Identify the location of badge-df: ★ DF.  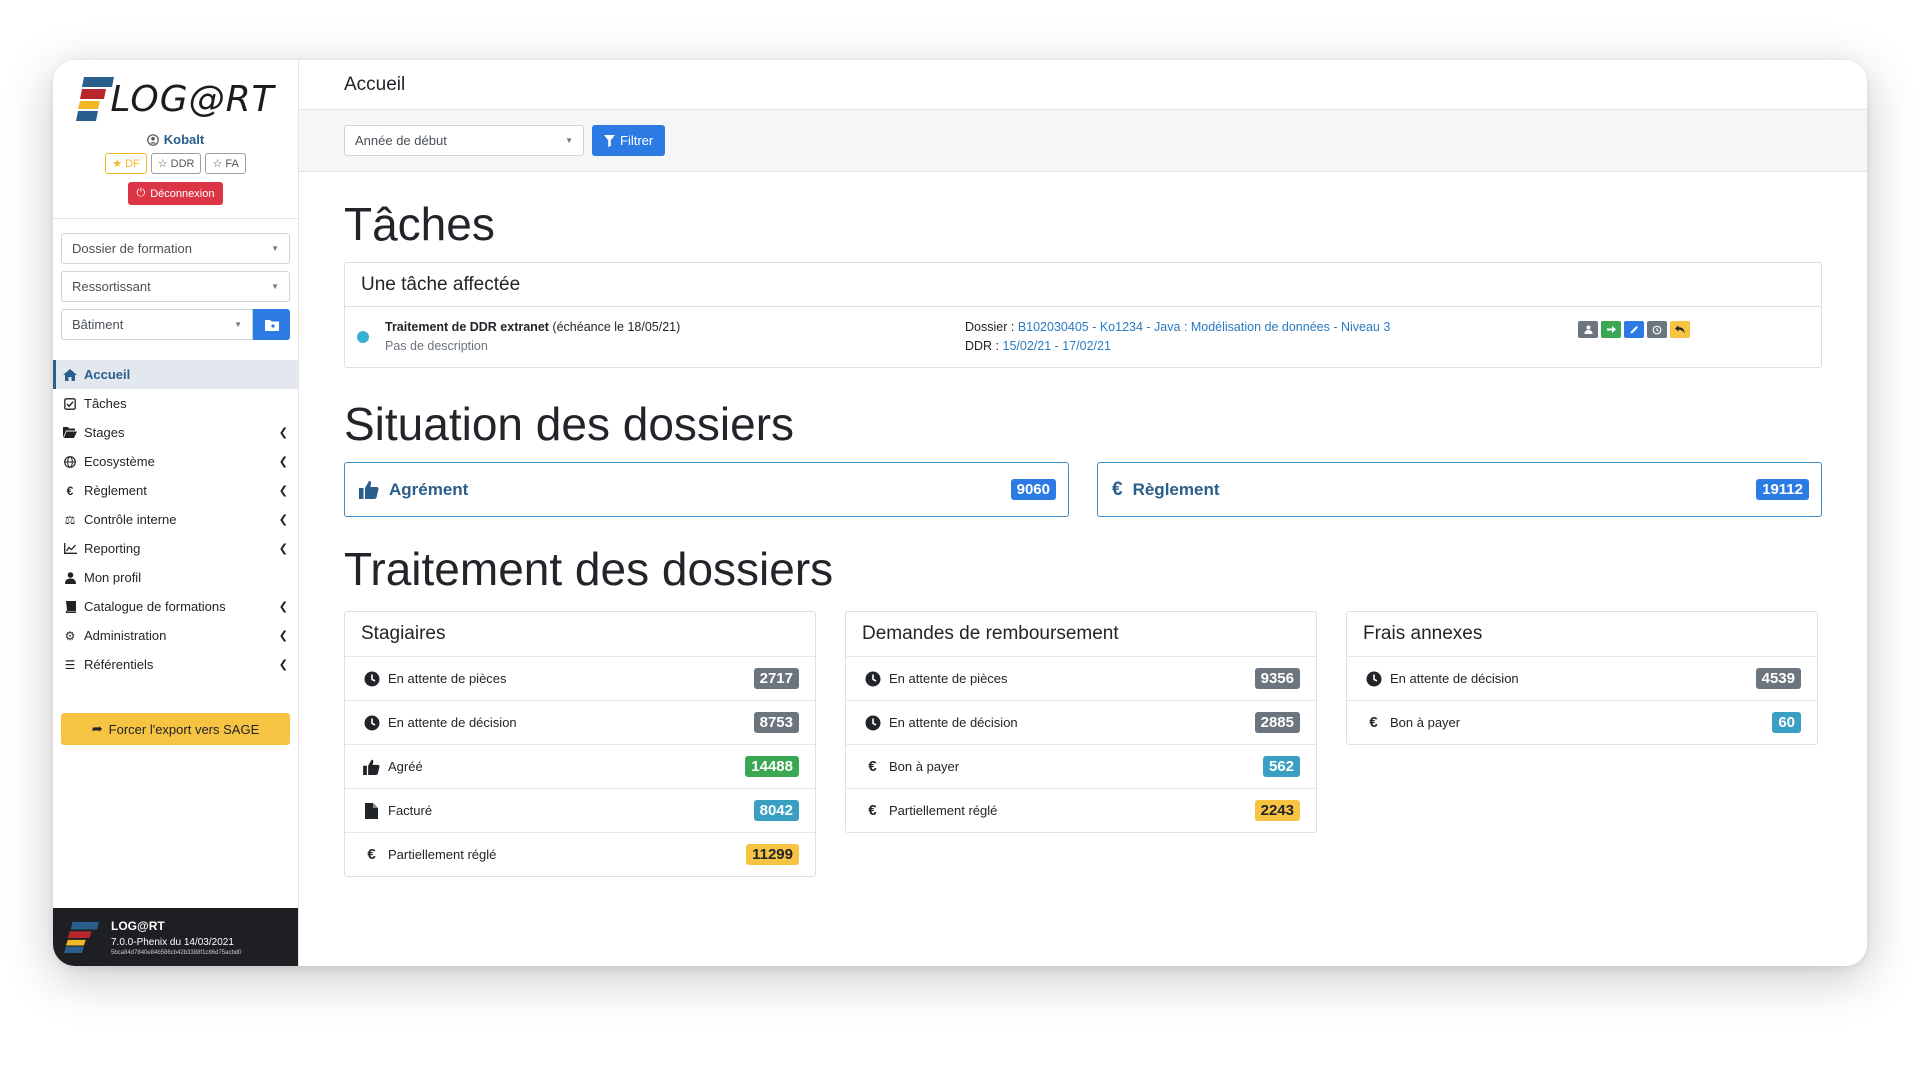
(126, 163).